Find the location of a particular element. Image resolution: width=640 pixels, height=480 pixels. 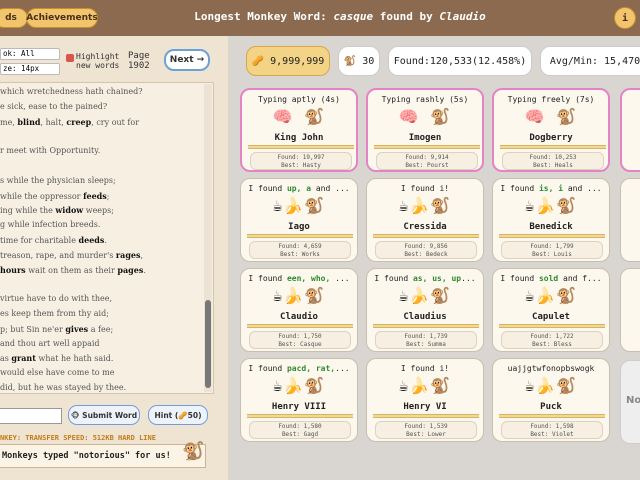

monkey-stats: Found: 1,598 Best: Violet is located at coordinates (552, 430).